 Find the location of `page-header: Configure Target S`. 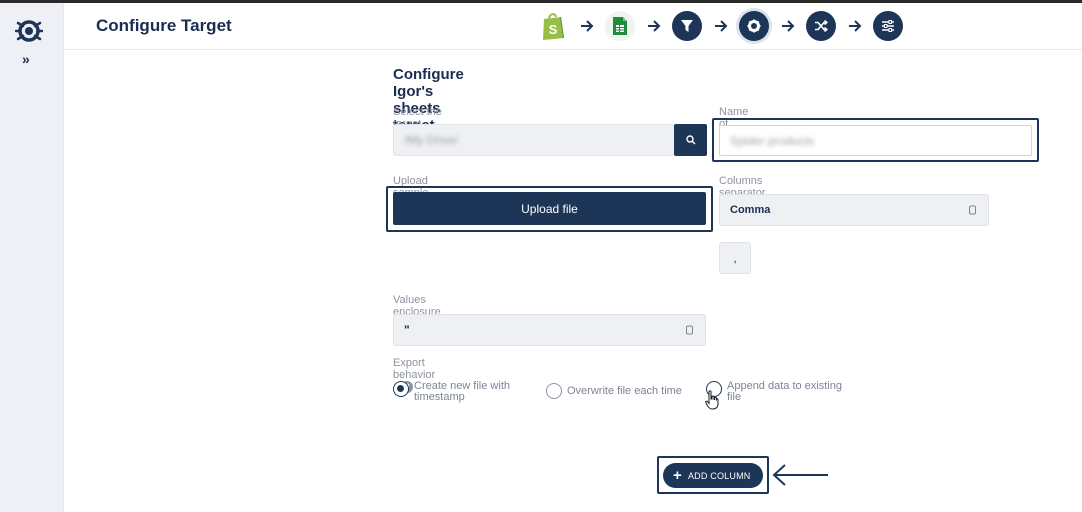

page-header: Configure Target S is located at coordinates (573, 26).